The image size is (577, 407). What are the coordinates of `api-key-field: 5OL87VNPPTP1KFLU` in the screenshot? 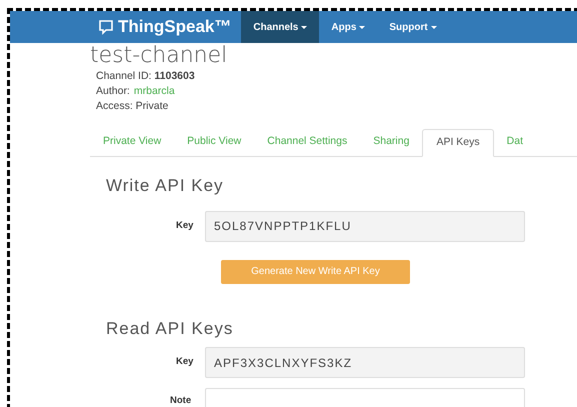 It's located at (365, 226).